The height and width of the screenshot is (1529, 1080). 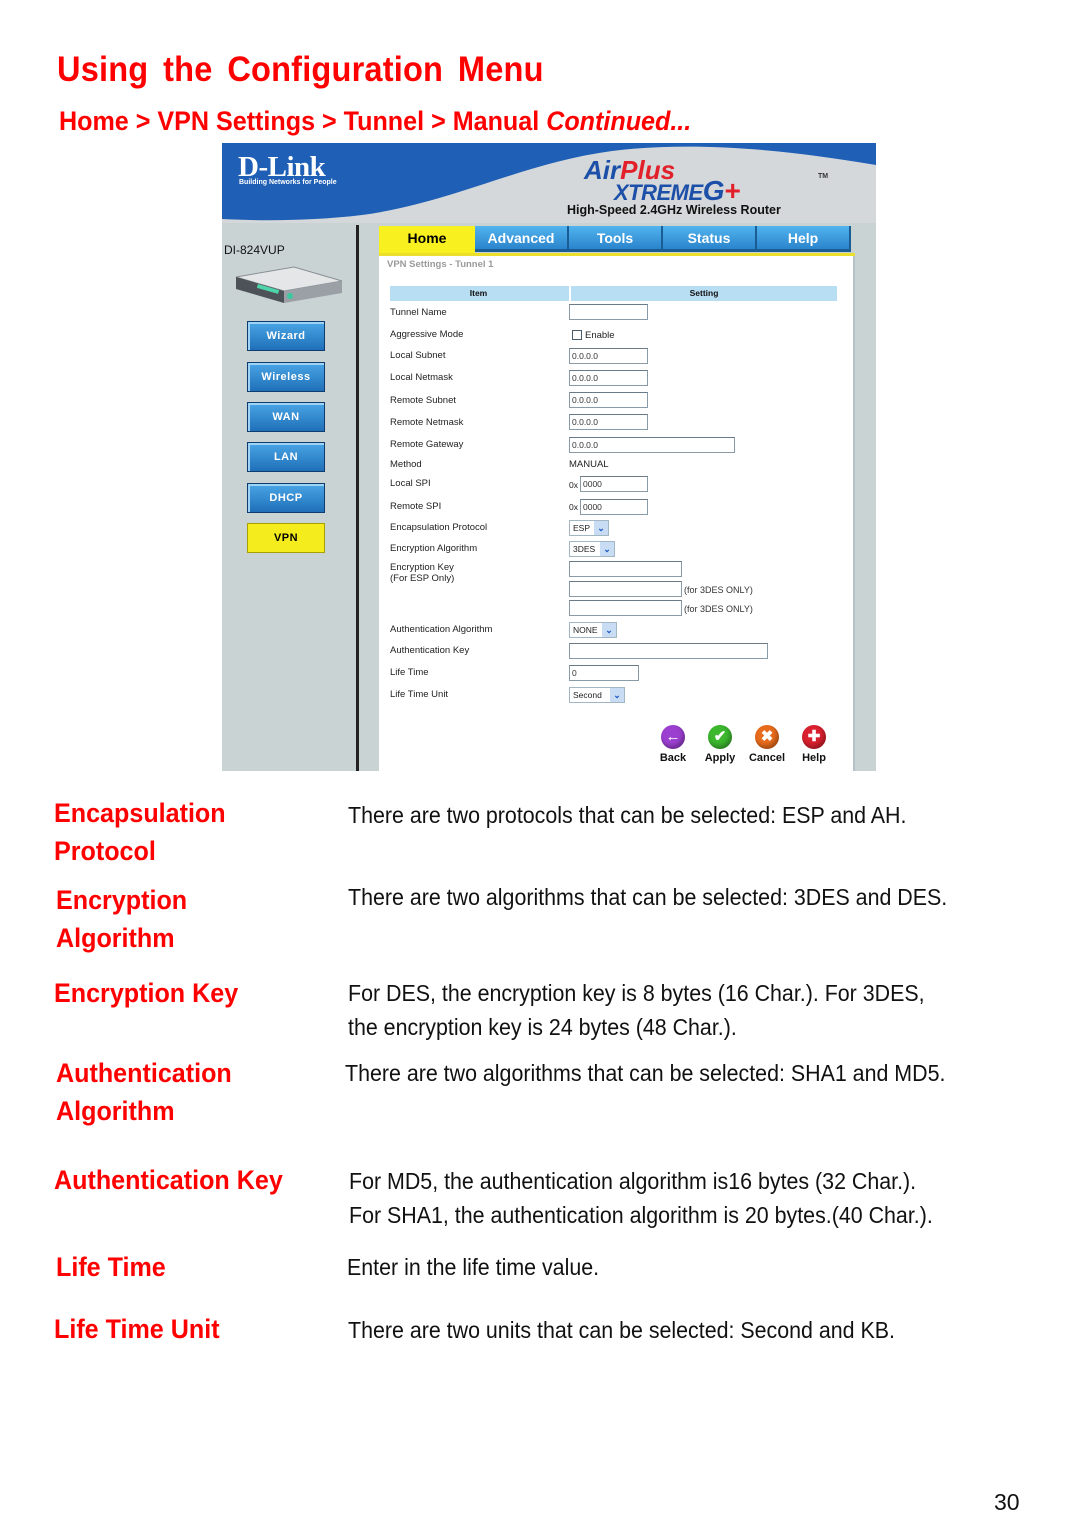 I want to click on router-device-image, so click(x=289, y=284).